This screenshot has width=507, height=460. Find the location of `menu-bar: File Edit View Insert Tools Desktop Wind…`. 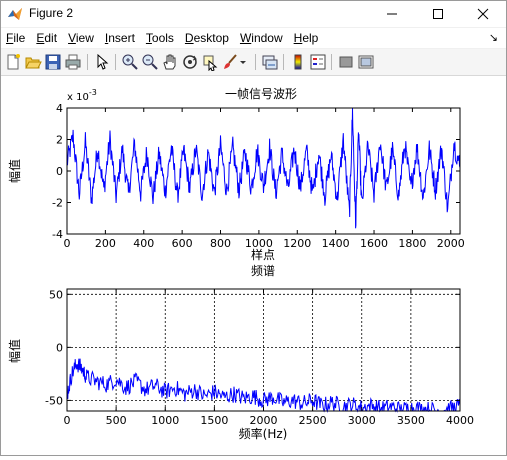

menu-bar: File Edit View Insert Tools Desktop Wind… is located at coordinates (253, 38).